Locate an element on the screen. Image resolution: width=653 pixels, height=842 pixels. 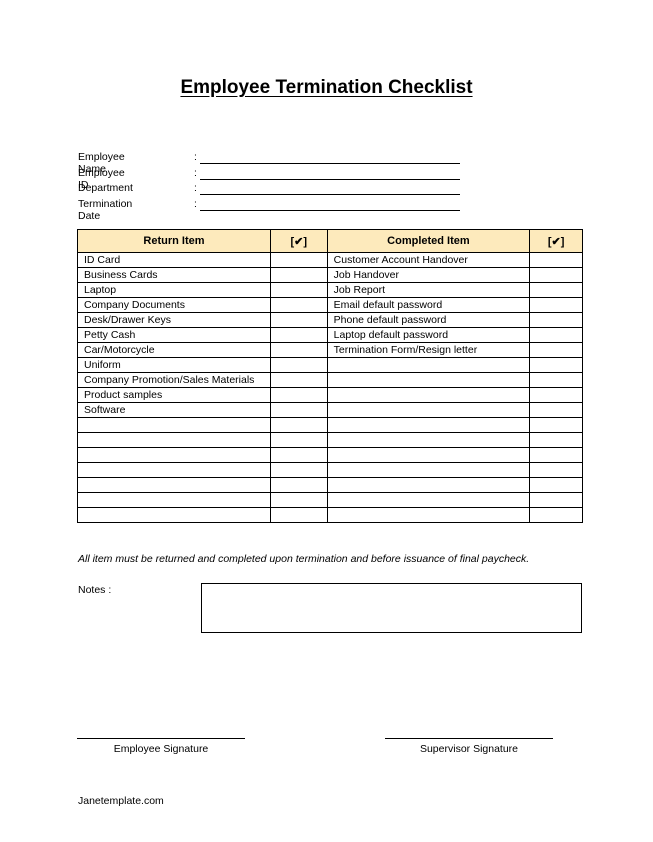
return-item-cell: Uniform is located at coordinates (174, 365).